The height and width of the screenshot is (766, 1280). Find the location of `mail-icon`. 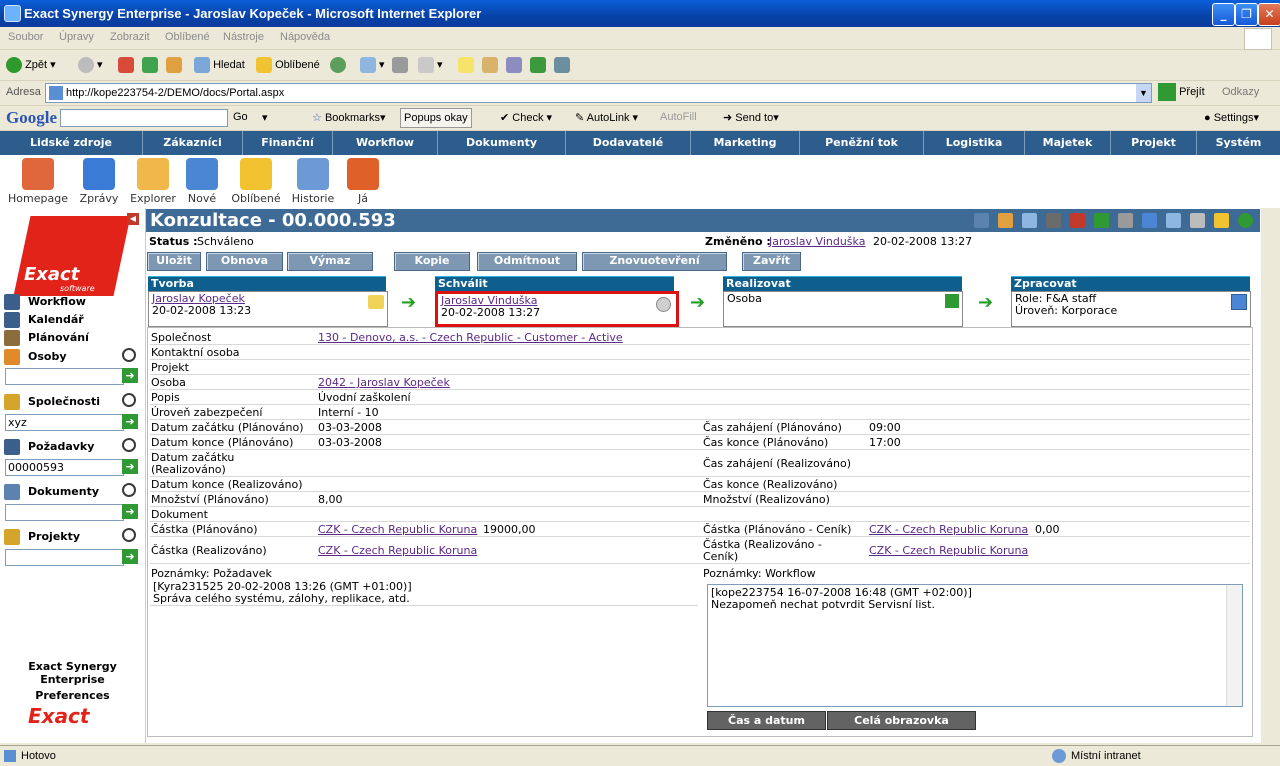

mail-icon is located at coordinates (1029, 220).